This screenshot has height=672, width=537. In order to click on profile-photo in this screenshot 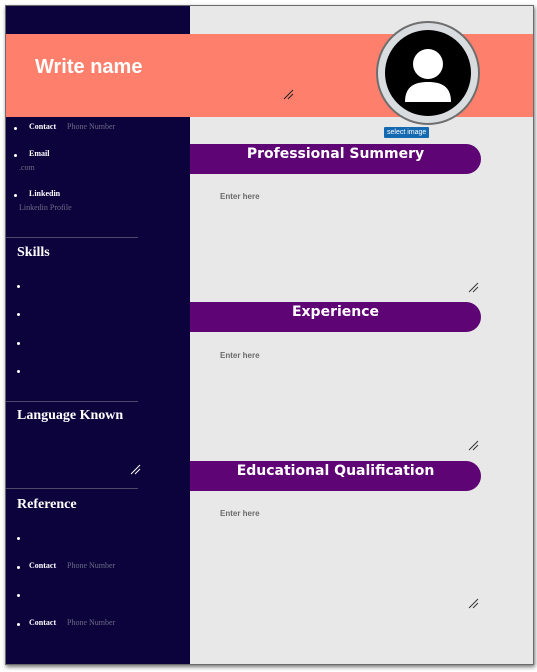, I will do `click(428, 73)`.